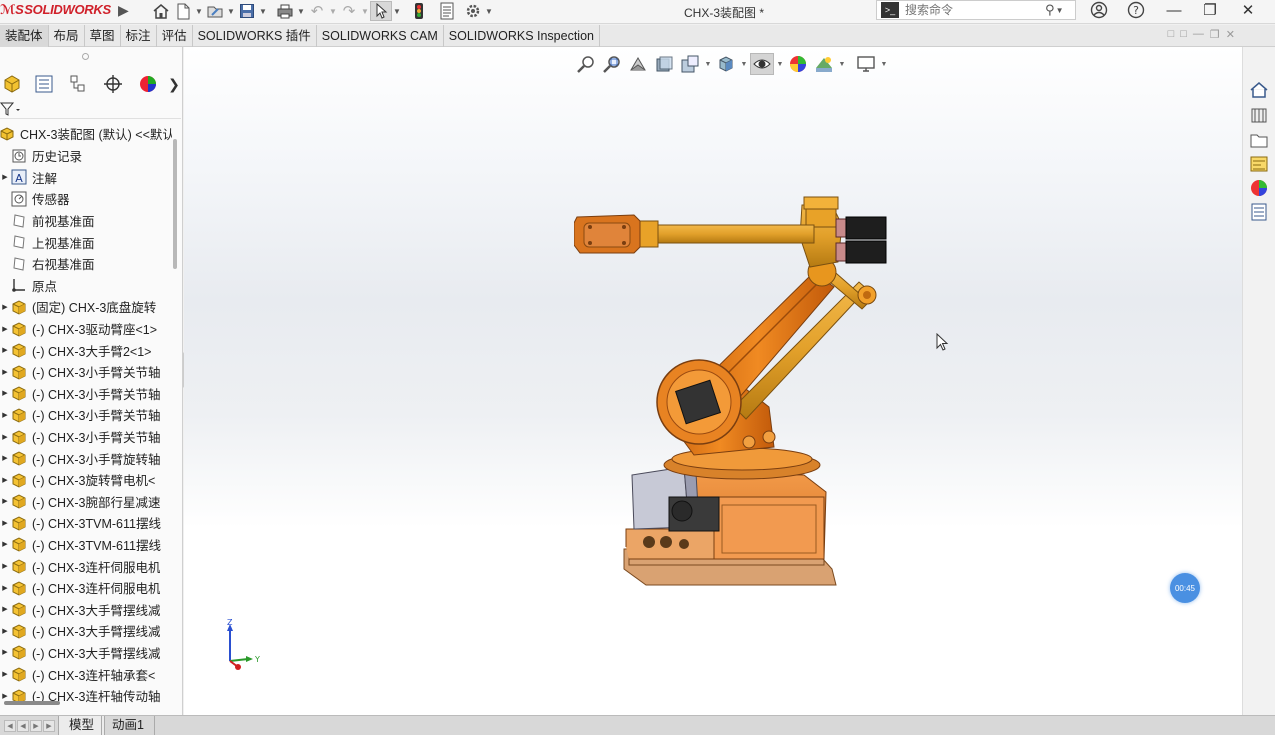 The width and height of the screenshot is (1275, 735). What do you see at coordinates (86, 199) in the screenshot?
I see `tree-item: 传感器` at bounding box center [86, 199].